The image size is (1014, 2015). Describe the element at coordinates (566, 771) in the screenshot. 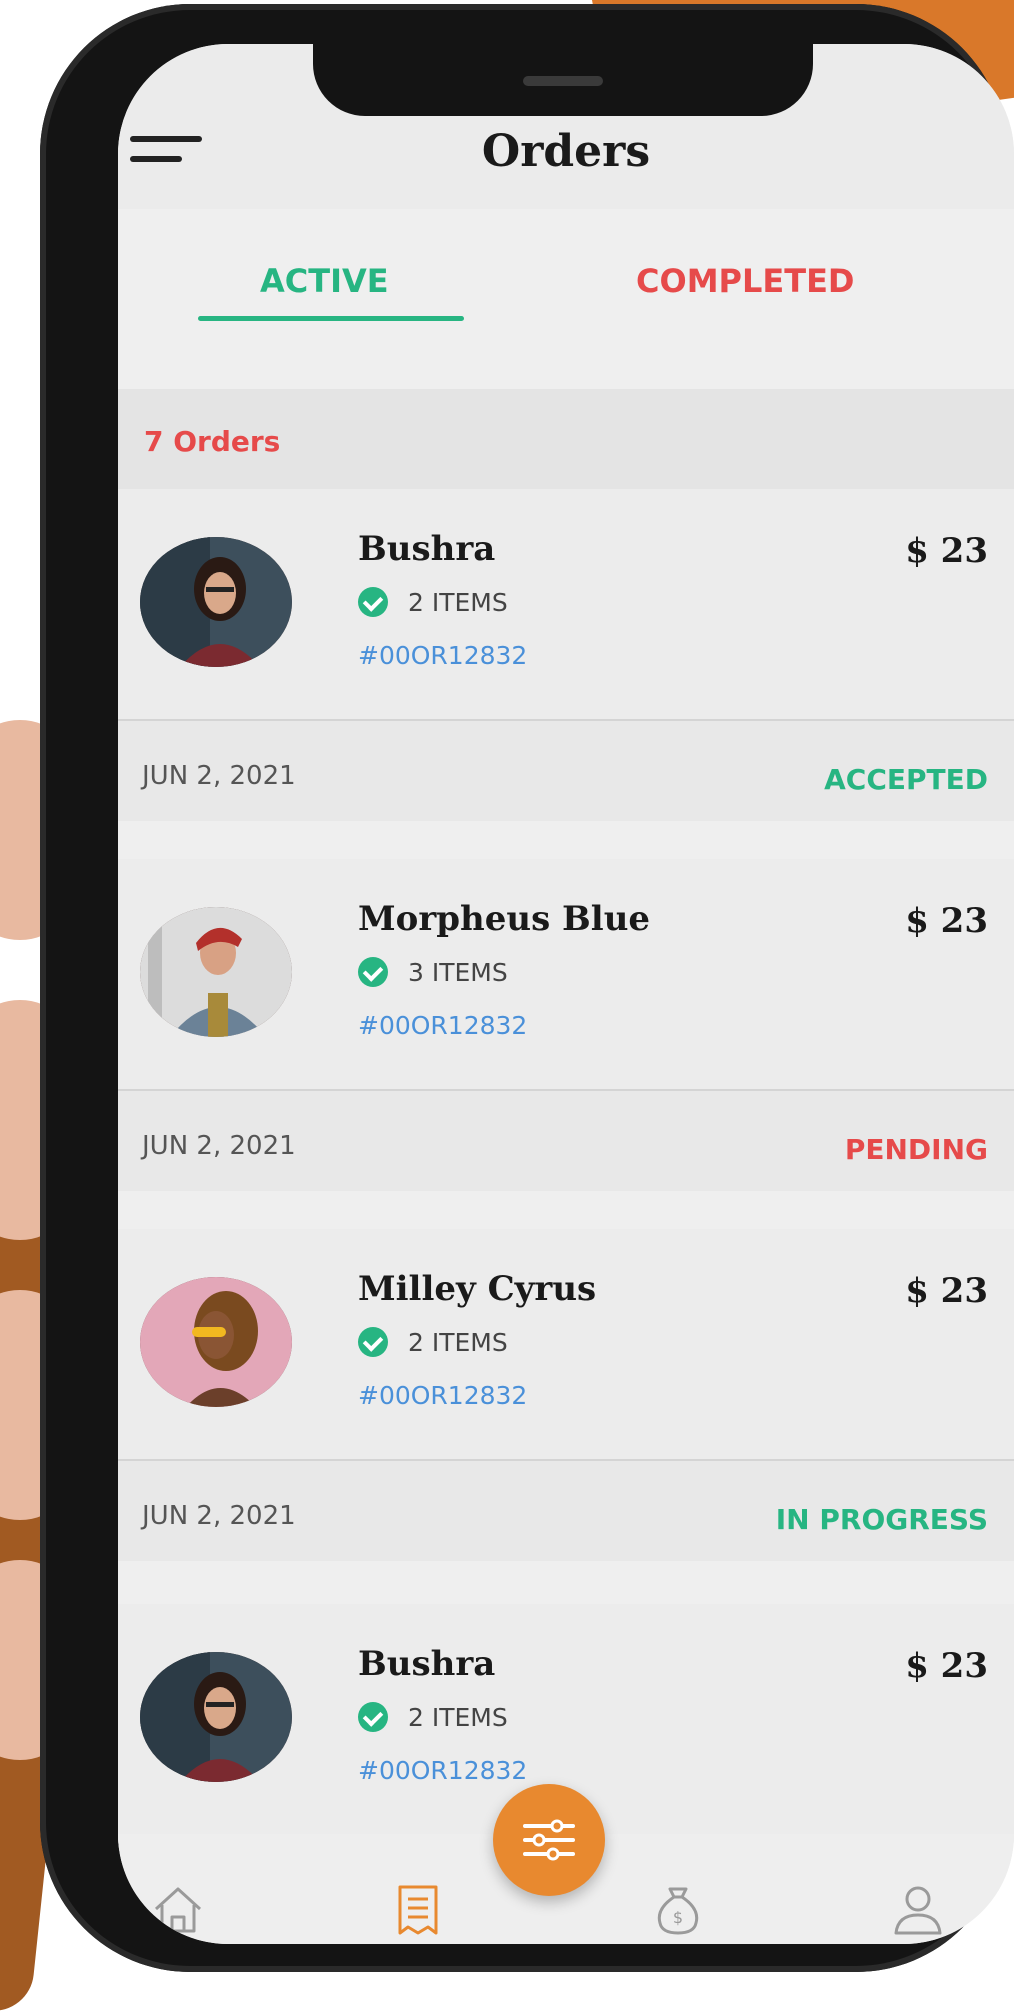

I see `order-footer: JUN 2, 2021 ACCEPTED` at that location.